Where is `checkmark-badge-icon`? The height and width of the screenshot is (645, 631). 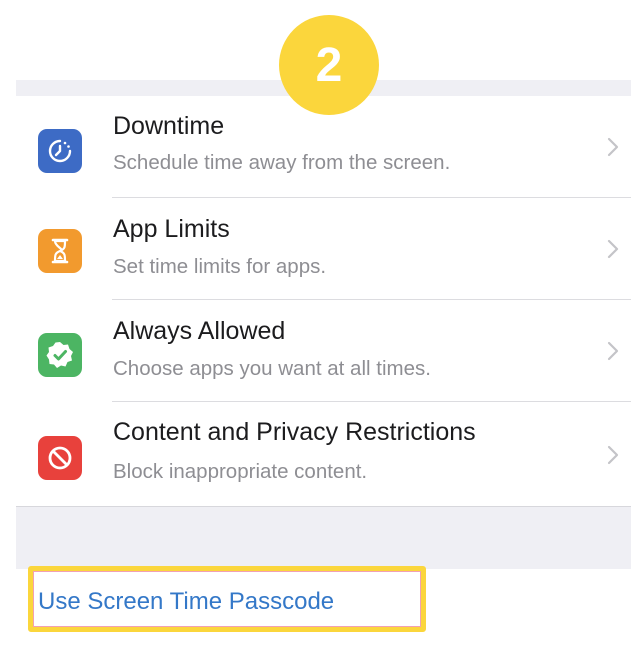 checkmark-badge-icon is located at coordinates (60, 355).